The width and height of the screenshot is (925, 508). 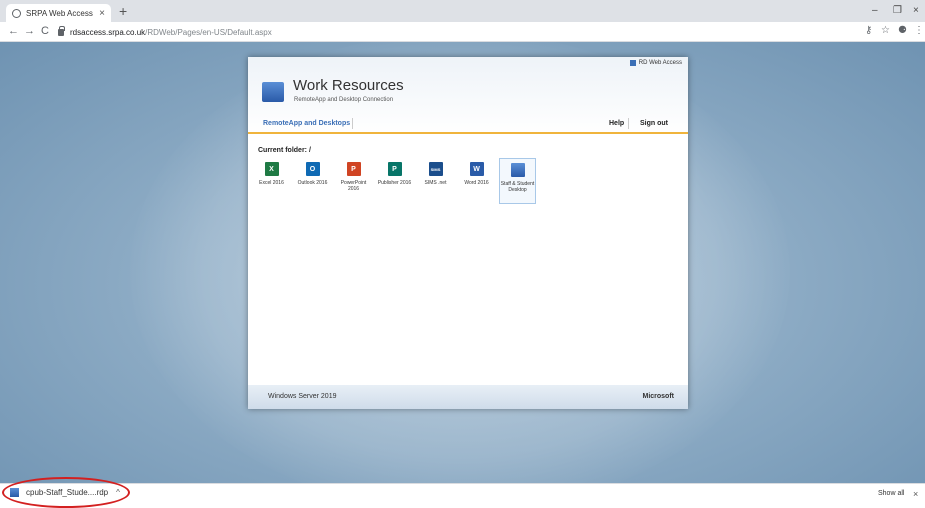 What do you see at coordinates (462, 11) in the screenshot?
I see `browser-tab-strip: SRPA Web Access × + – ❐ ×` at bounding box center [462, 11].